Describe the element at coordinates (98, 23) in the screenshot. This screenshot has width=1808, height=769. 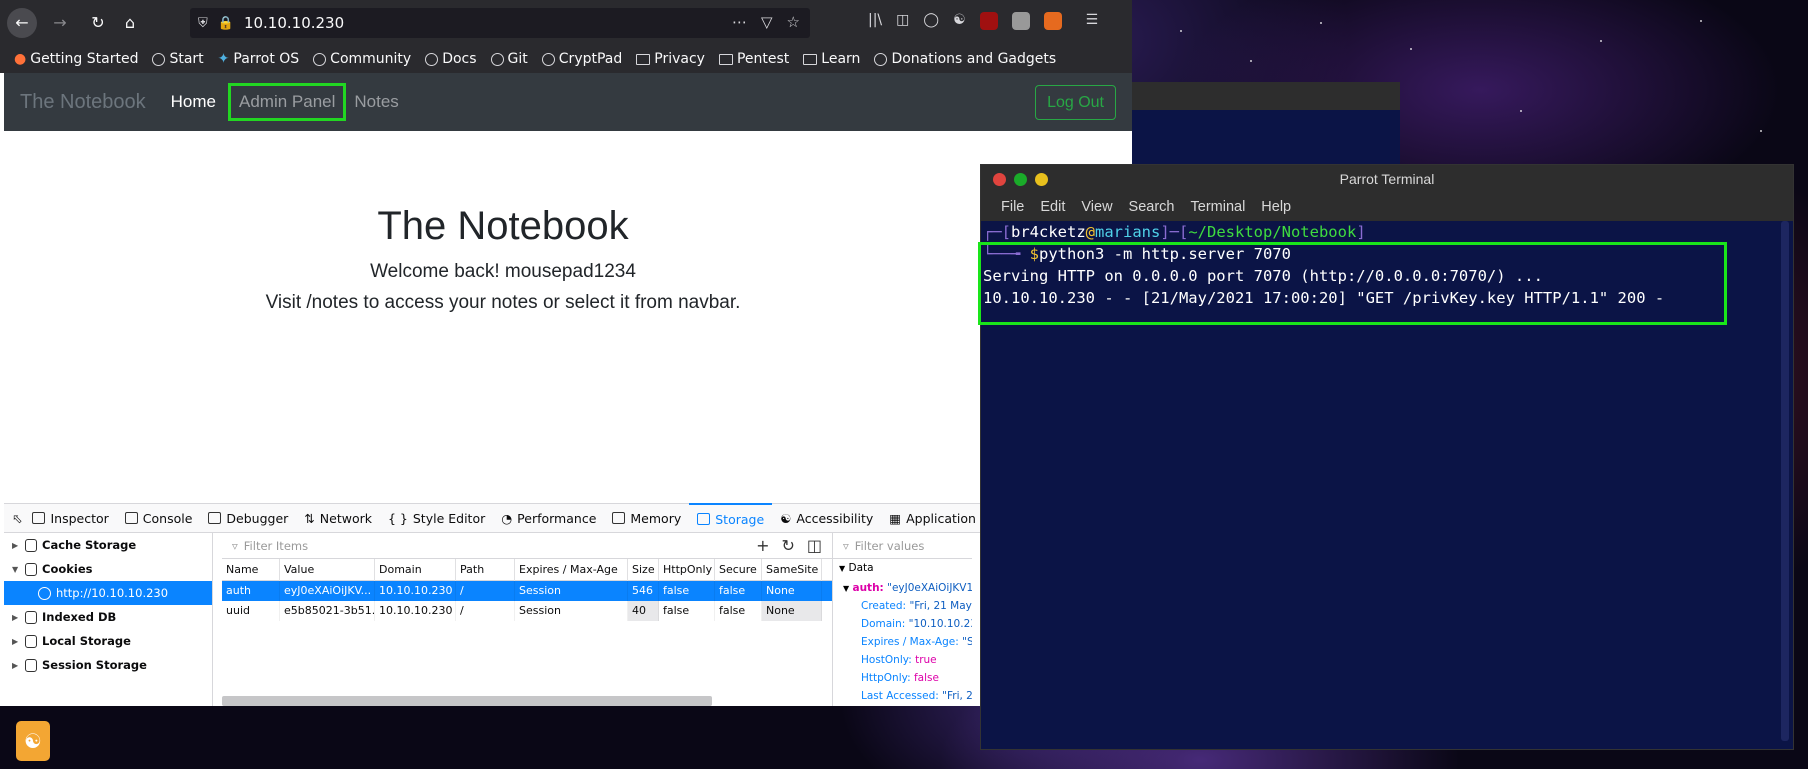
I see `reload-button: ↻` at that location.